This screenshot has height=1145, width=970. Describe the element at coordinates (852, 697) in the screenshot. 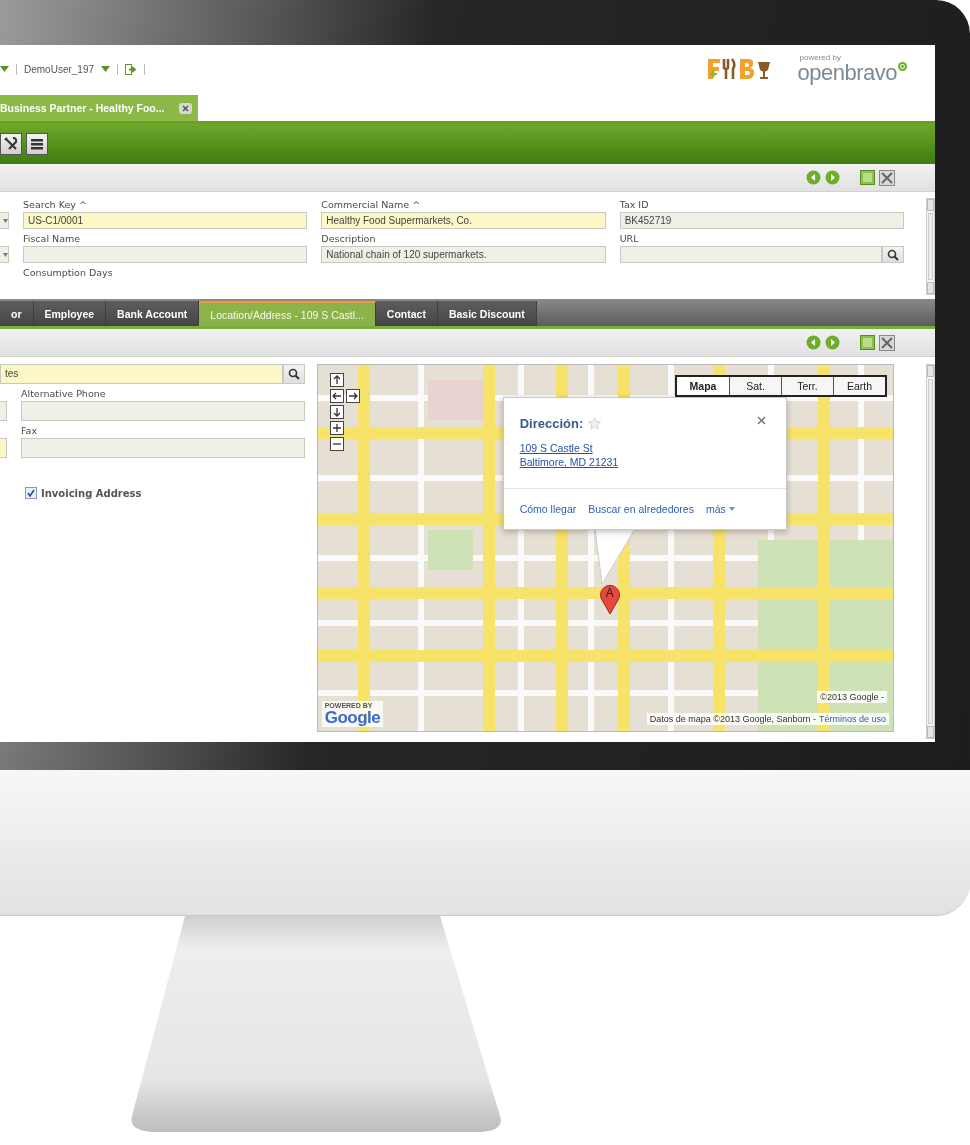

I see `copyright-text: ©2013 Google -` at that location.